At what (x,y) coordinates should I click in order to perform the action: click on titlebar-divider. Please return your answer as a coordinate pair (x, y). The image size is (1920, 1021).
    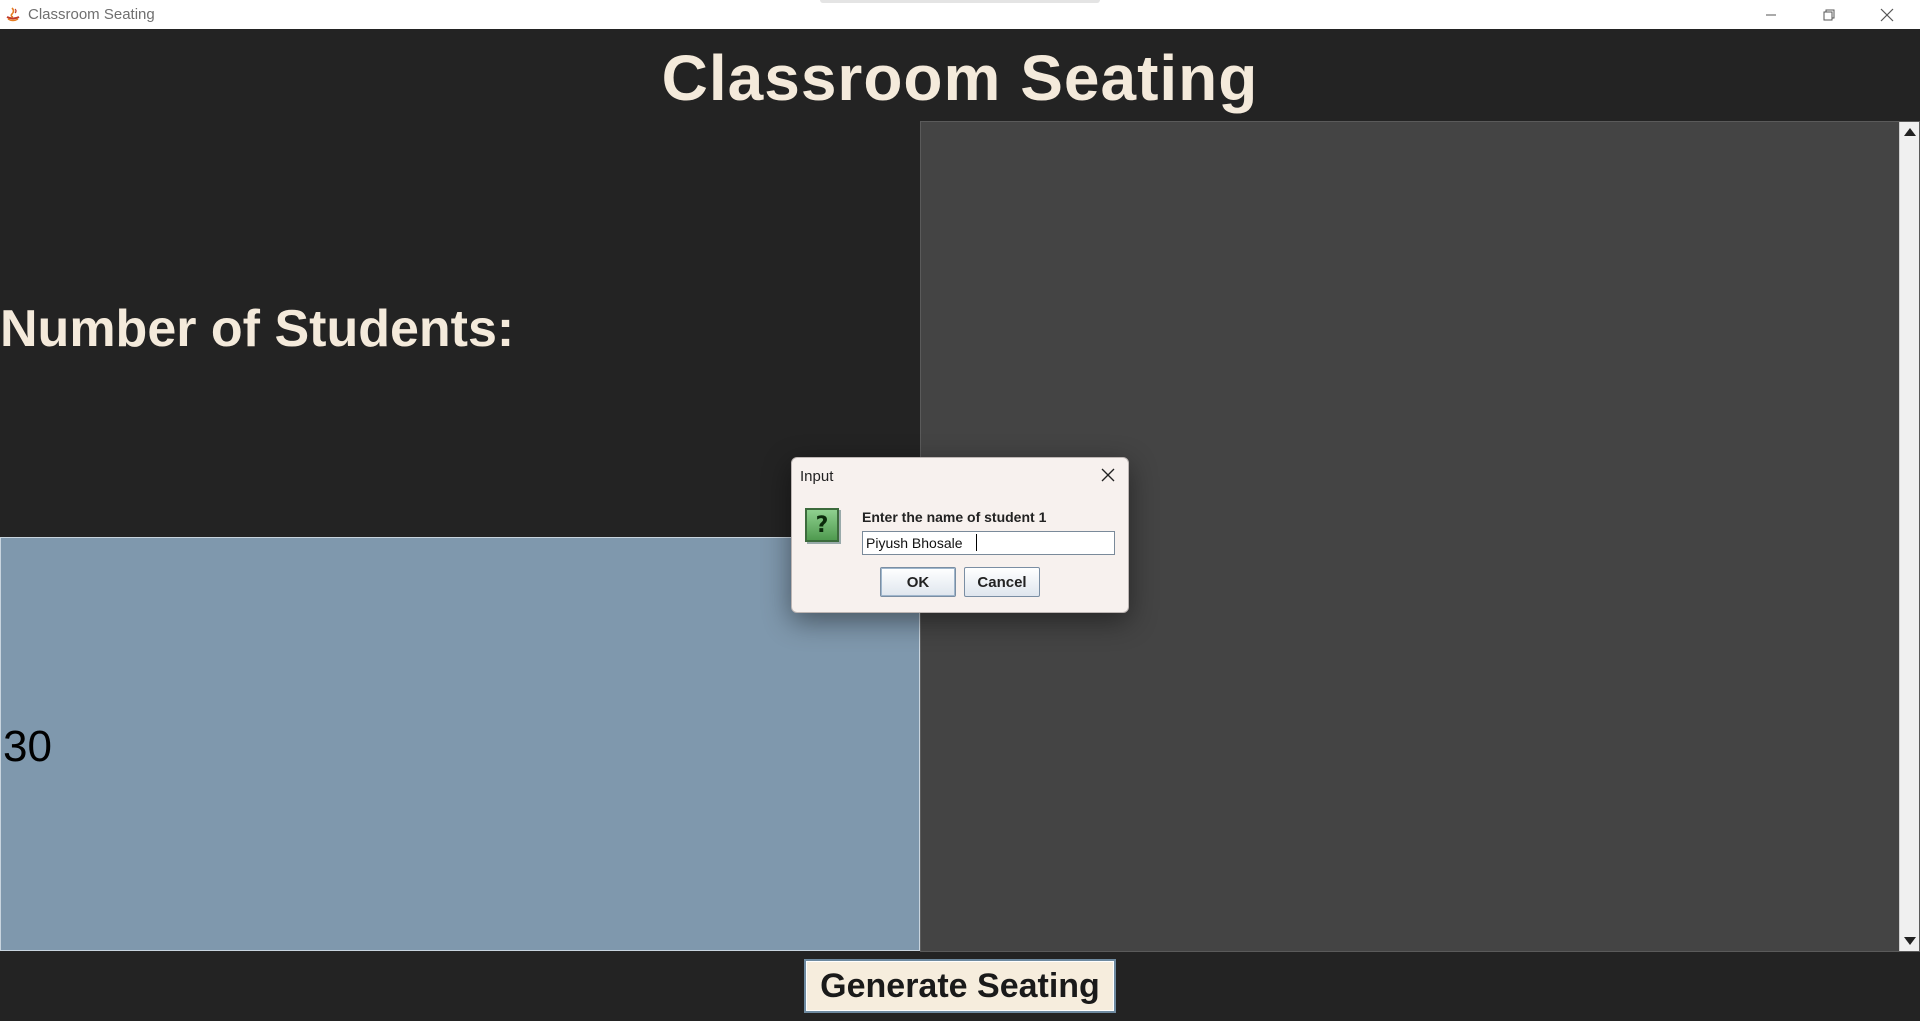
    Looking at the image, I should click on (960, 1).